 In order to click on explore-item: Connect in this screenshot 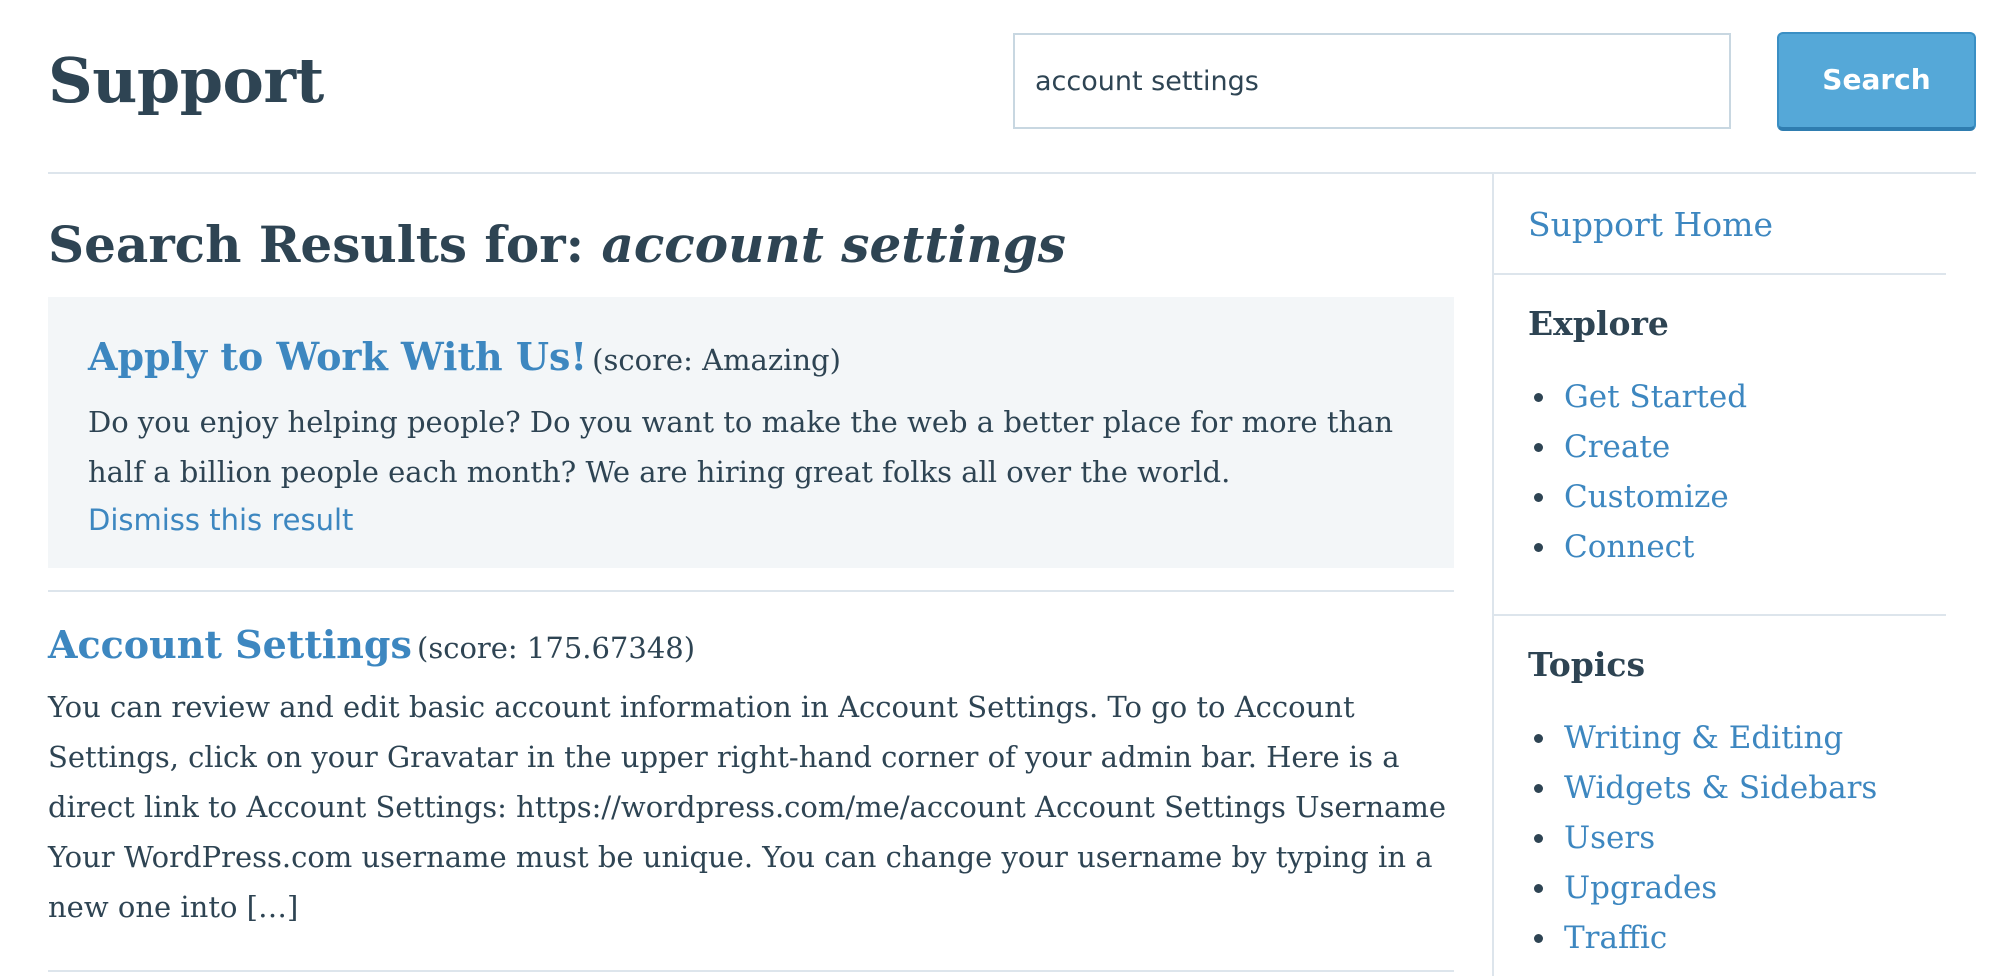, I will do `click(1637, 547)`.